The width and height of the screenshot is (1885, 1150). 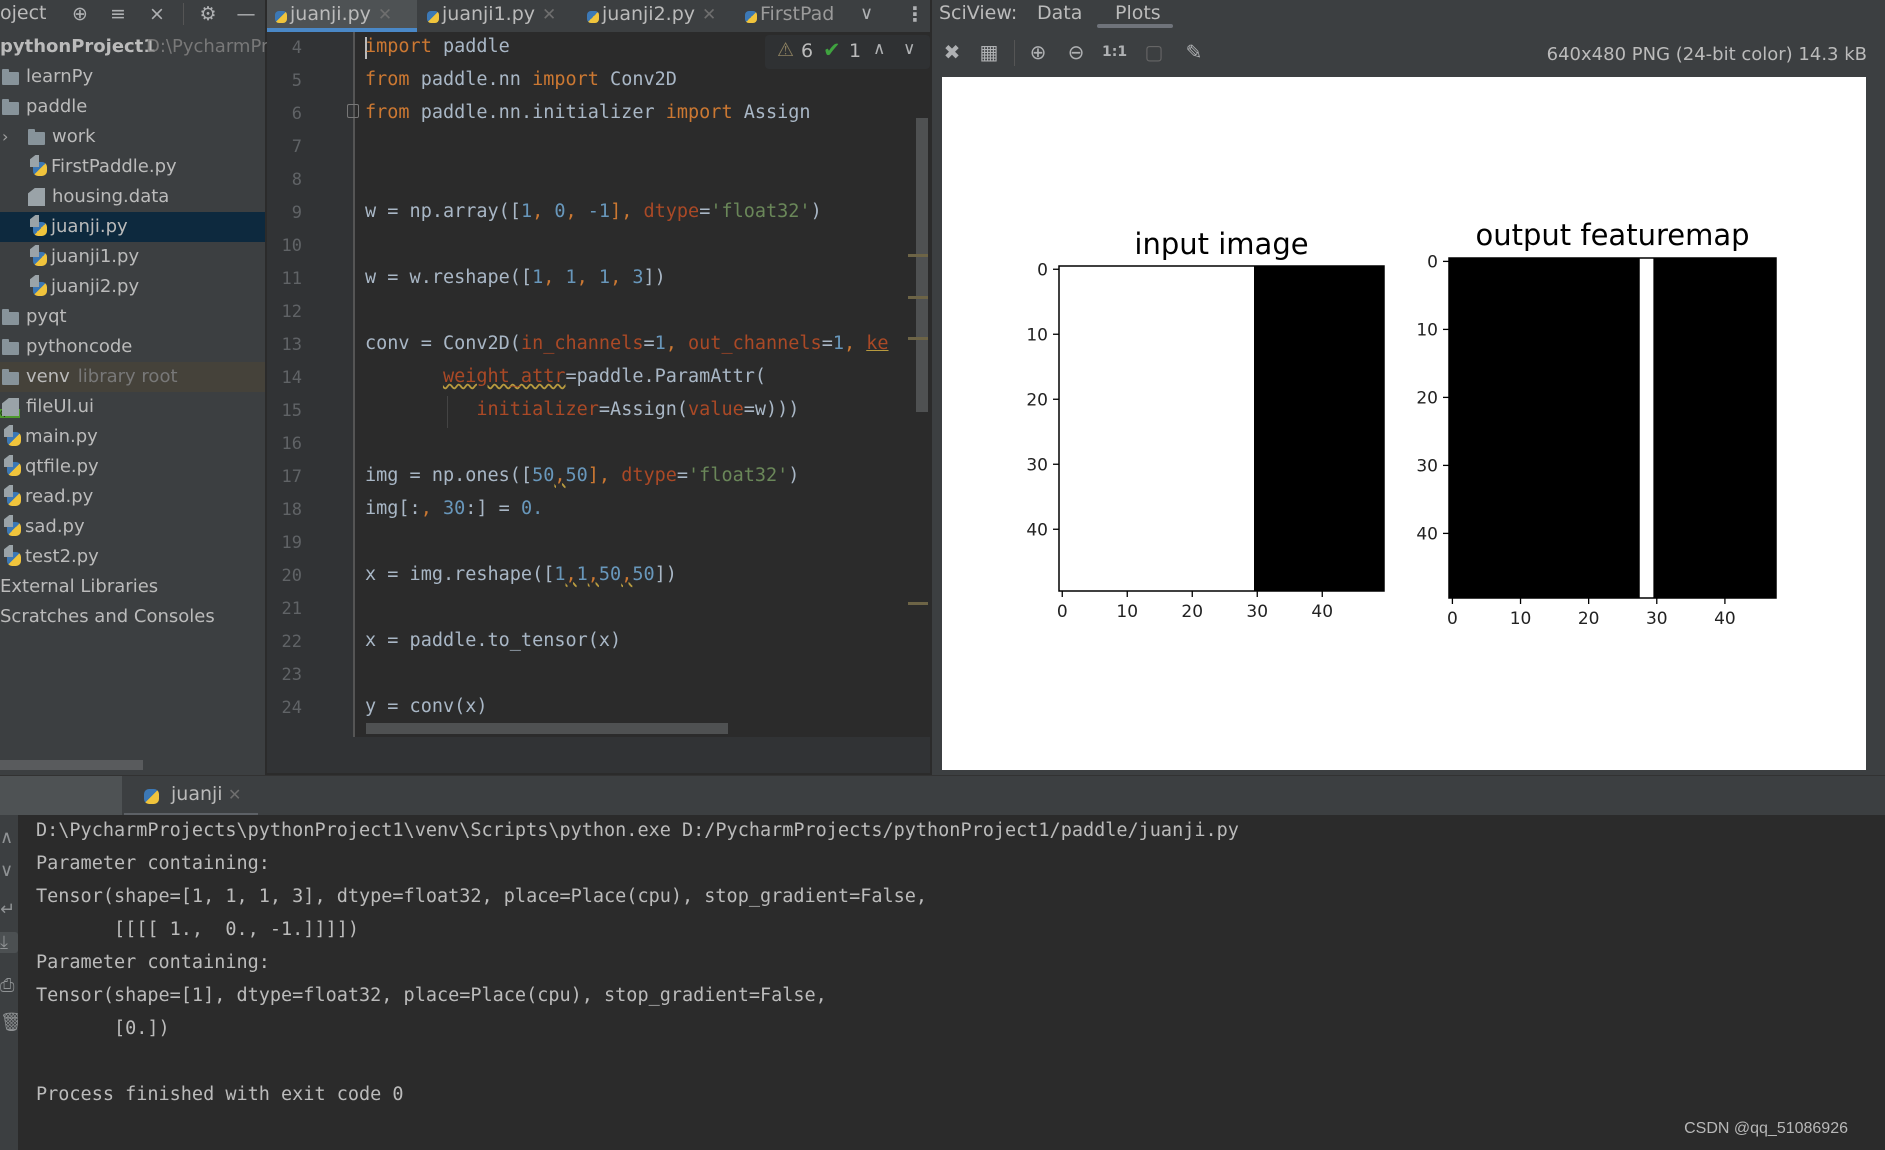 I want to click on scroll-to-end-icon: ⤓, so click(x=9, y=942).